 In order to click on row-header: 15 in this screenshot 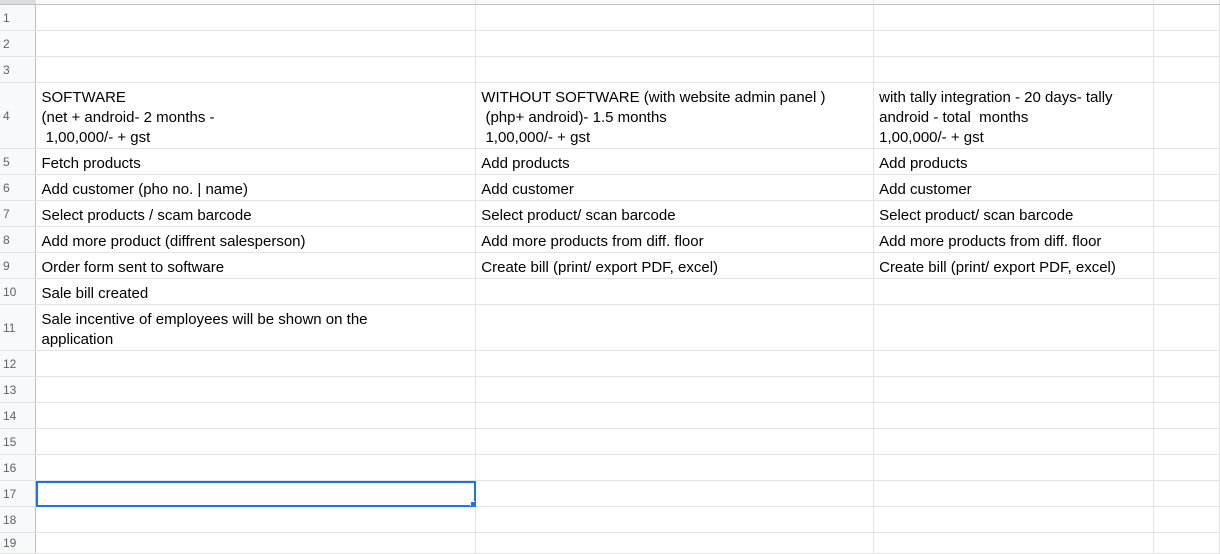, I will do `click(18, 441)`.